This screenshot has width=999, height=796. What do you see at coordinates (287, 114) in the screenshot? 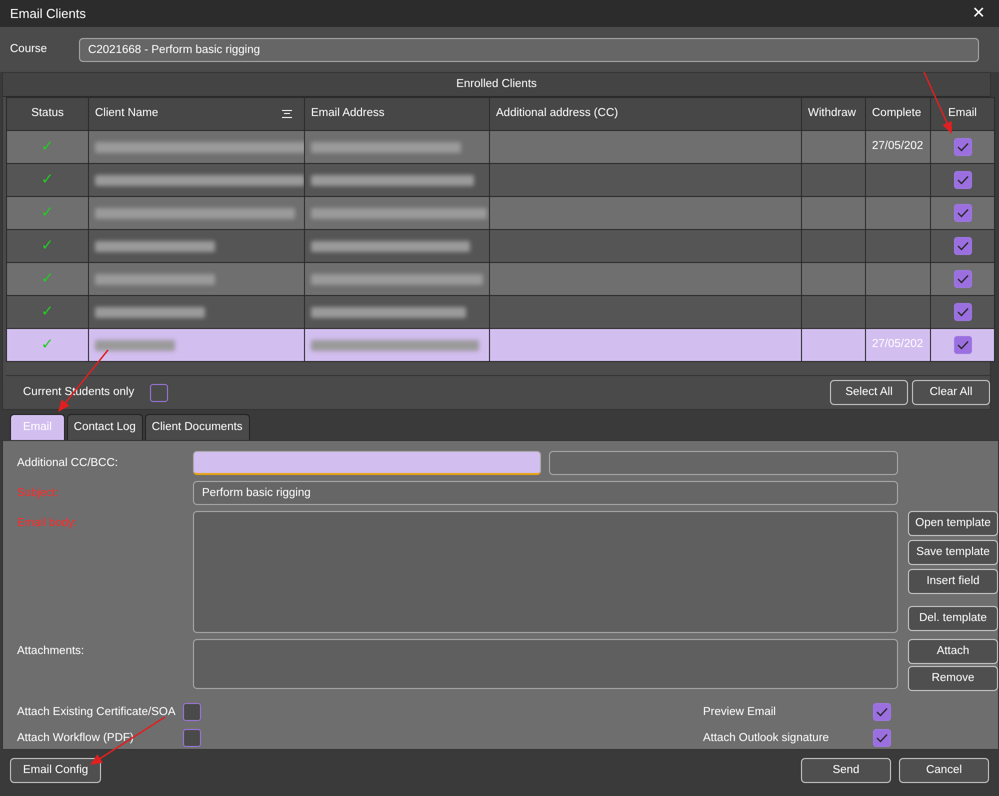
I see `sort-icon` at bounding box center [287, 114].